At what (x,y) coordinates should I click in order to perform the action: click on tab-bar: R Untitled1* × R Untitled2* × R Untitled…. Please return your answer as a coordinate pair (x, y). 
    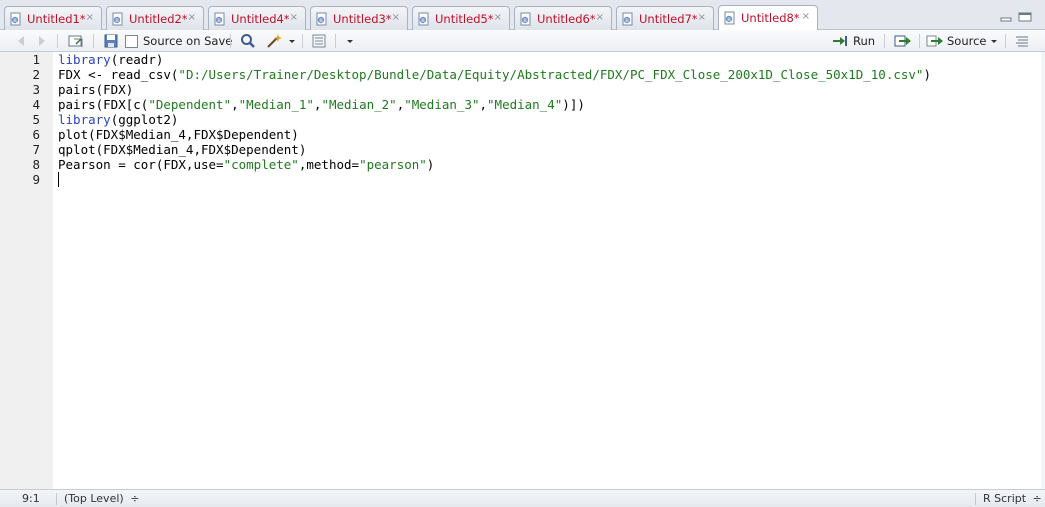
    Looking at the image, I should click on (522, 15).